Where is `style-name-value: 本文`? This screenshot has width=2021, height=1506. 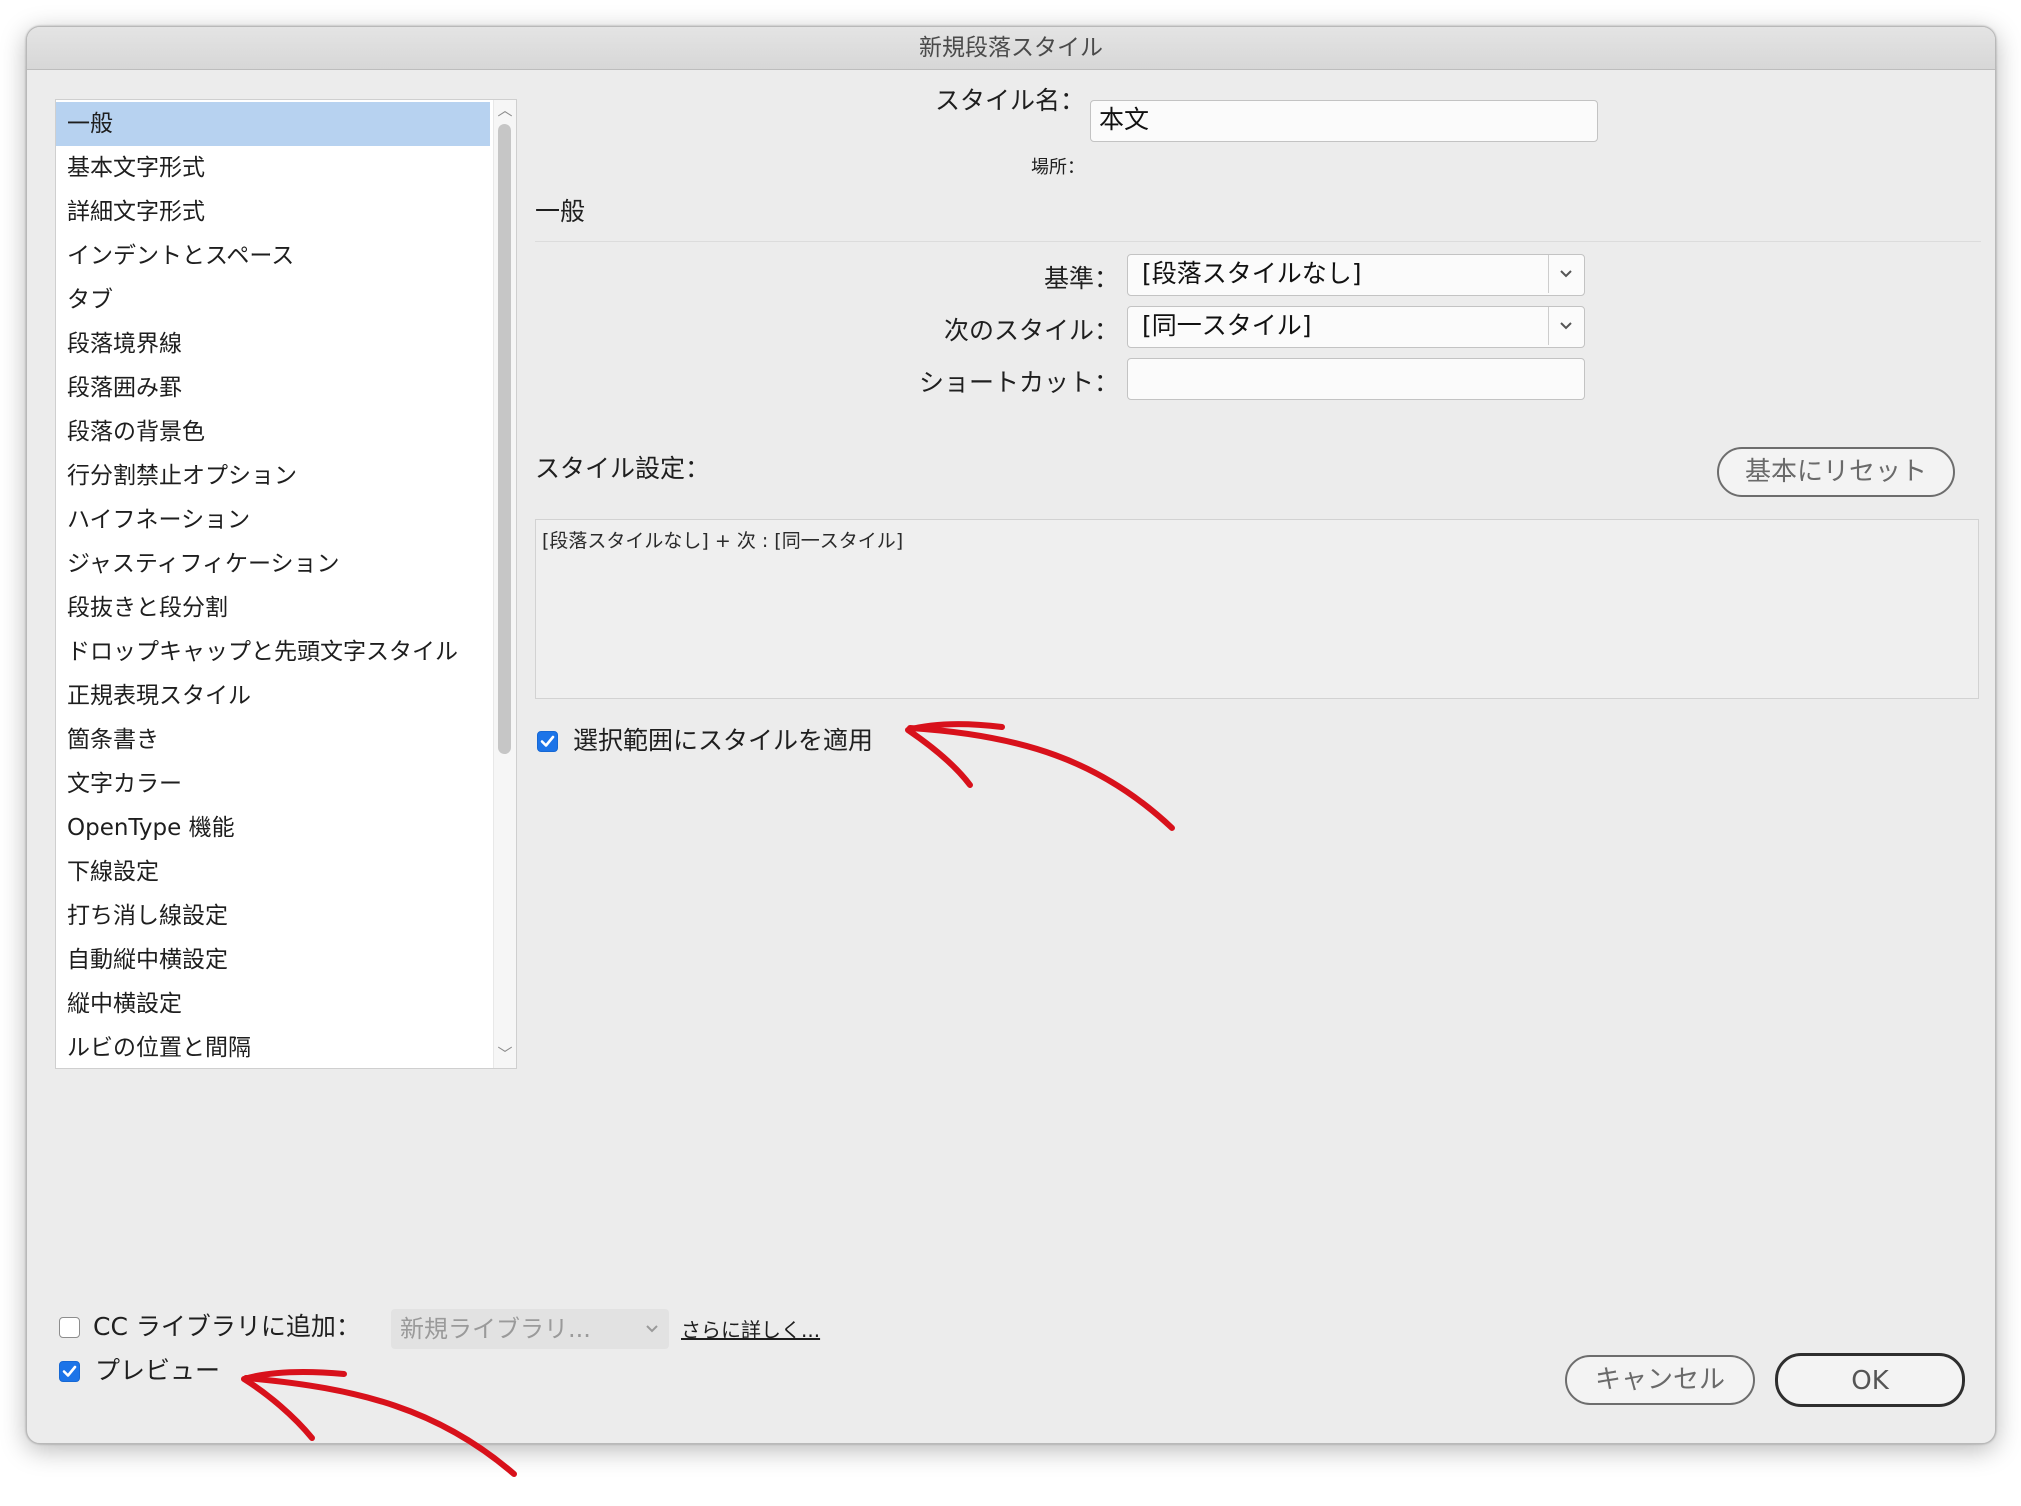
style-name-value: 本文 is located at coordinates (1124, 119).